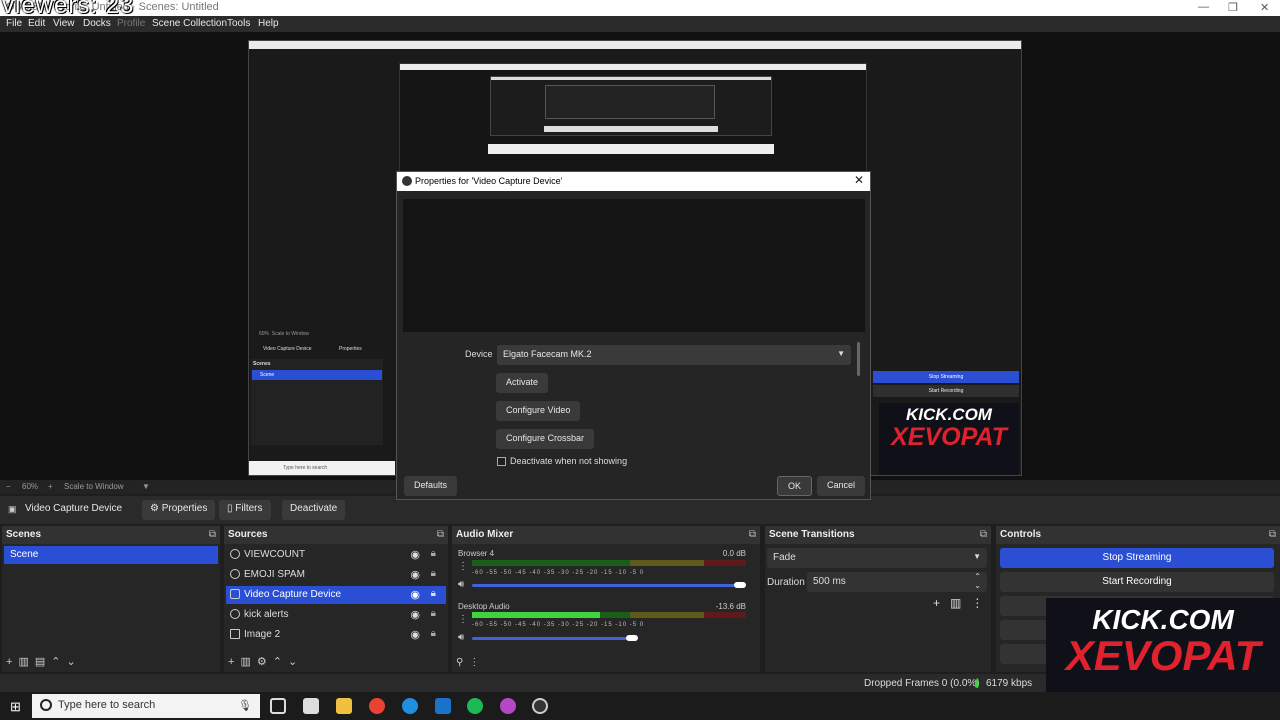 This screenshot has width=1280, height=720. I want to click on menu-tools: Tools, so click(238, 23).